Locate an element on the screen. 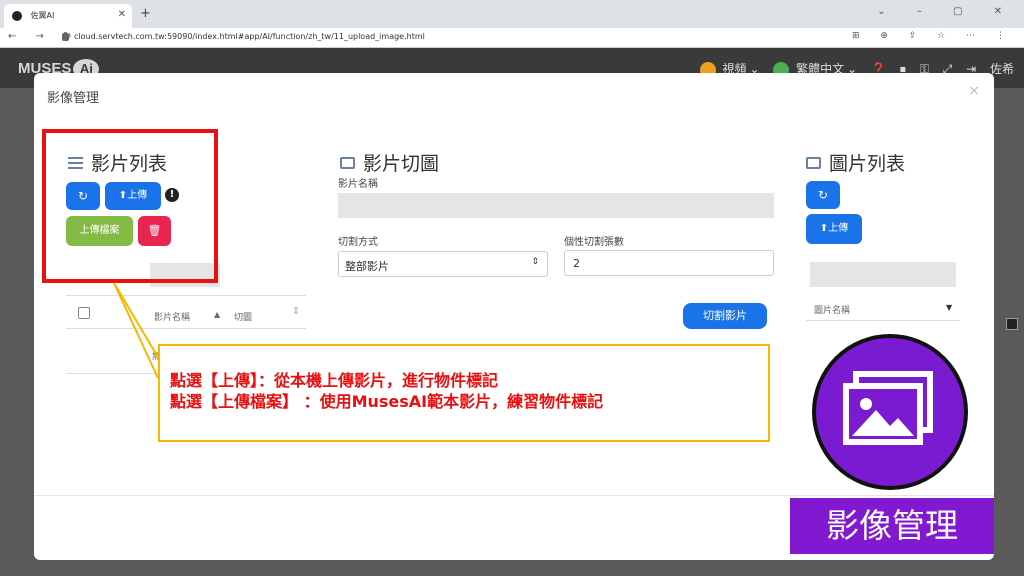 This screenshot has height=576, width=1024. callout-line-2: 點選【上傳檔案】 ：使用MusesAI範本影片，練習物件標記 is located at coordinates (387, 401).